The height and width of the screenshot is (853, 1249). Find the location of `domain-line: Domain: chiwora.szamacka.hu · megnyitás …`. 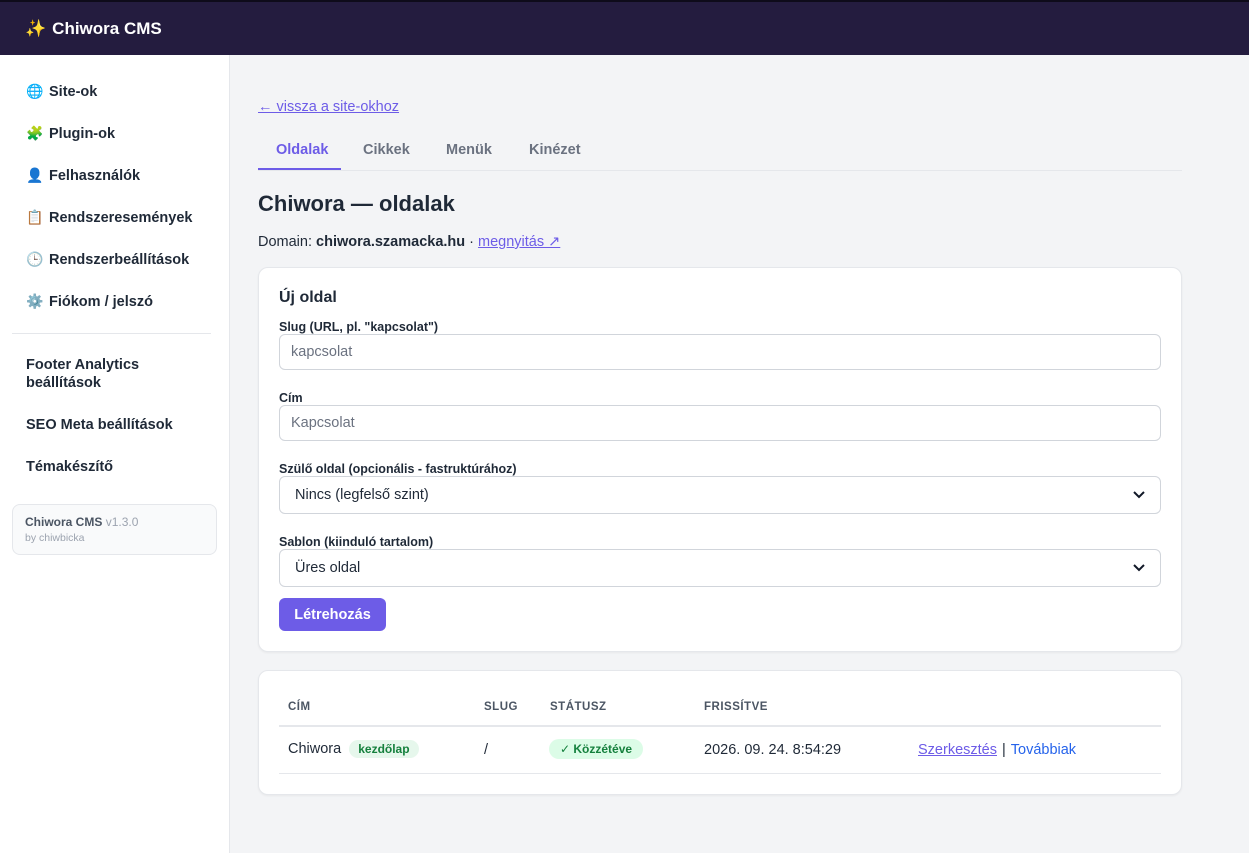

domain-line: Domain: chiwora.szamacka.hu · megnyitás … is located at coordinates (409, 242).